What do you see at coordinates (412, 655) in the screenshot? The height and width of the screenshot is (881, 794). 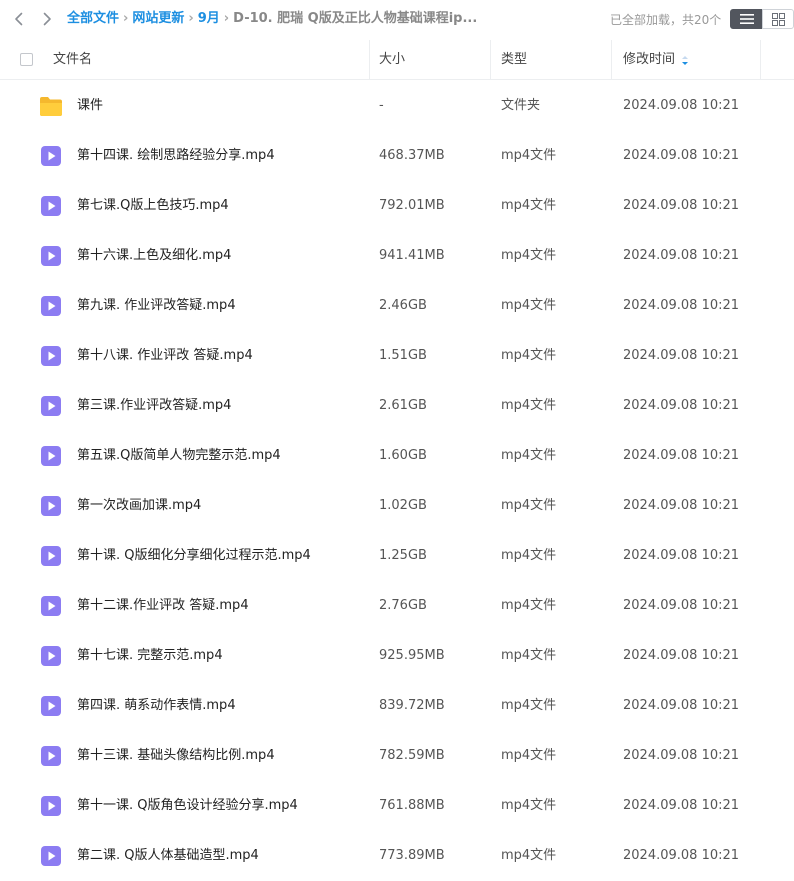 I see `file-size: 925.95MB` at bounding box center [412, 655].